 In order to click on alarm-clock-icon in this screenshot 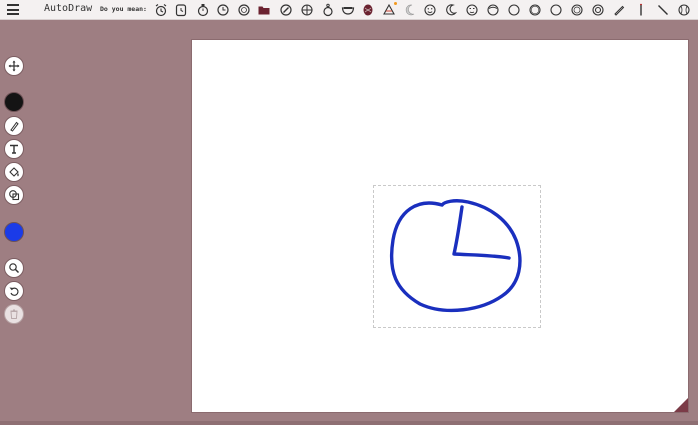, I will do `click(161, 10)`.